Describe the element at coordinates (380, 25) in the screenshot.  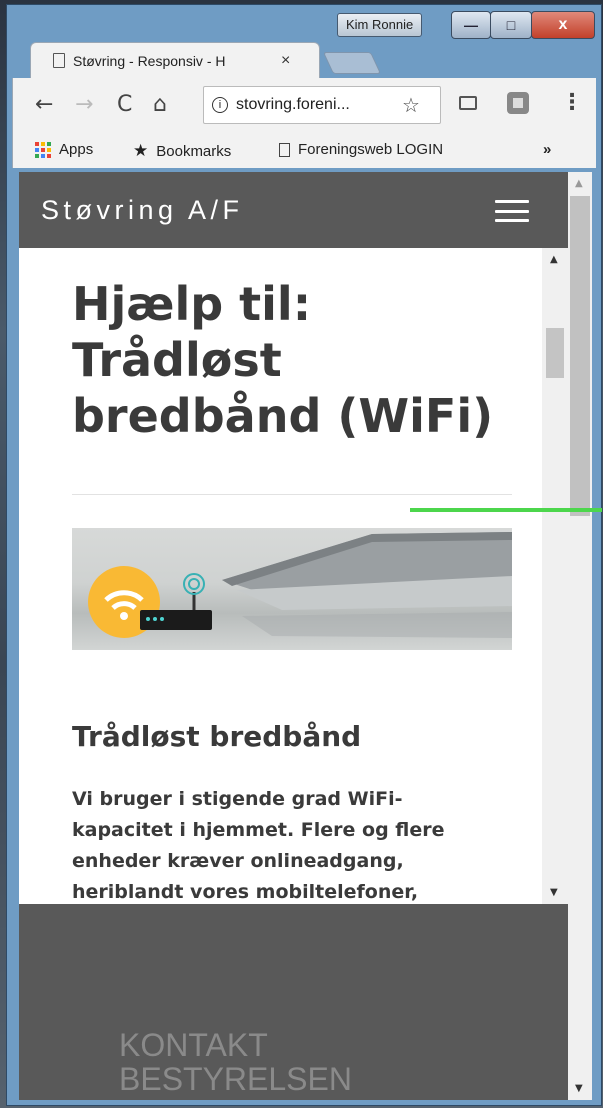
I see `user-badge: Kim Ronnie` at that location.